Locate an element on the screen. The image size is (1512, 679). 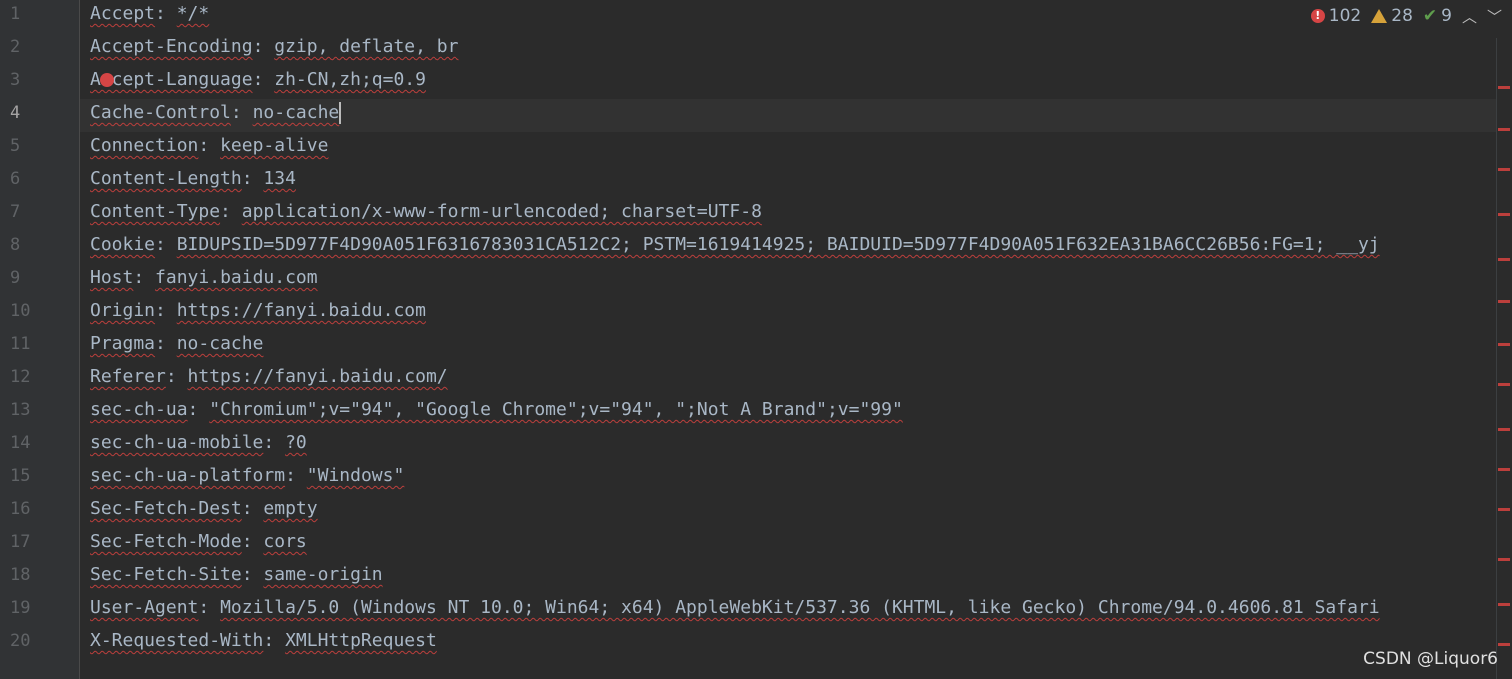
line-number: 3 is located at coordinates (15, 80).